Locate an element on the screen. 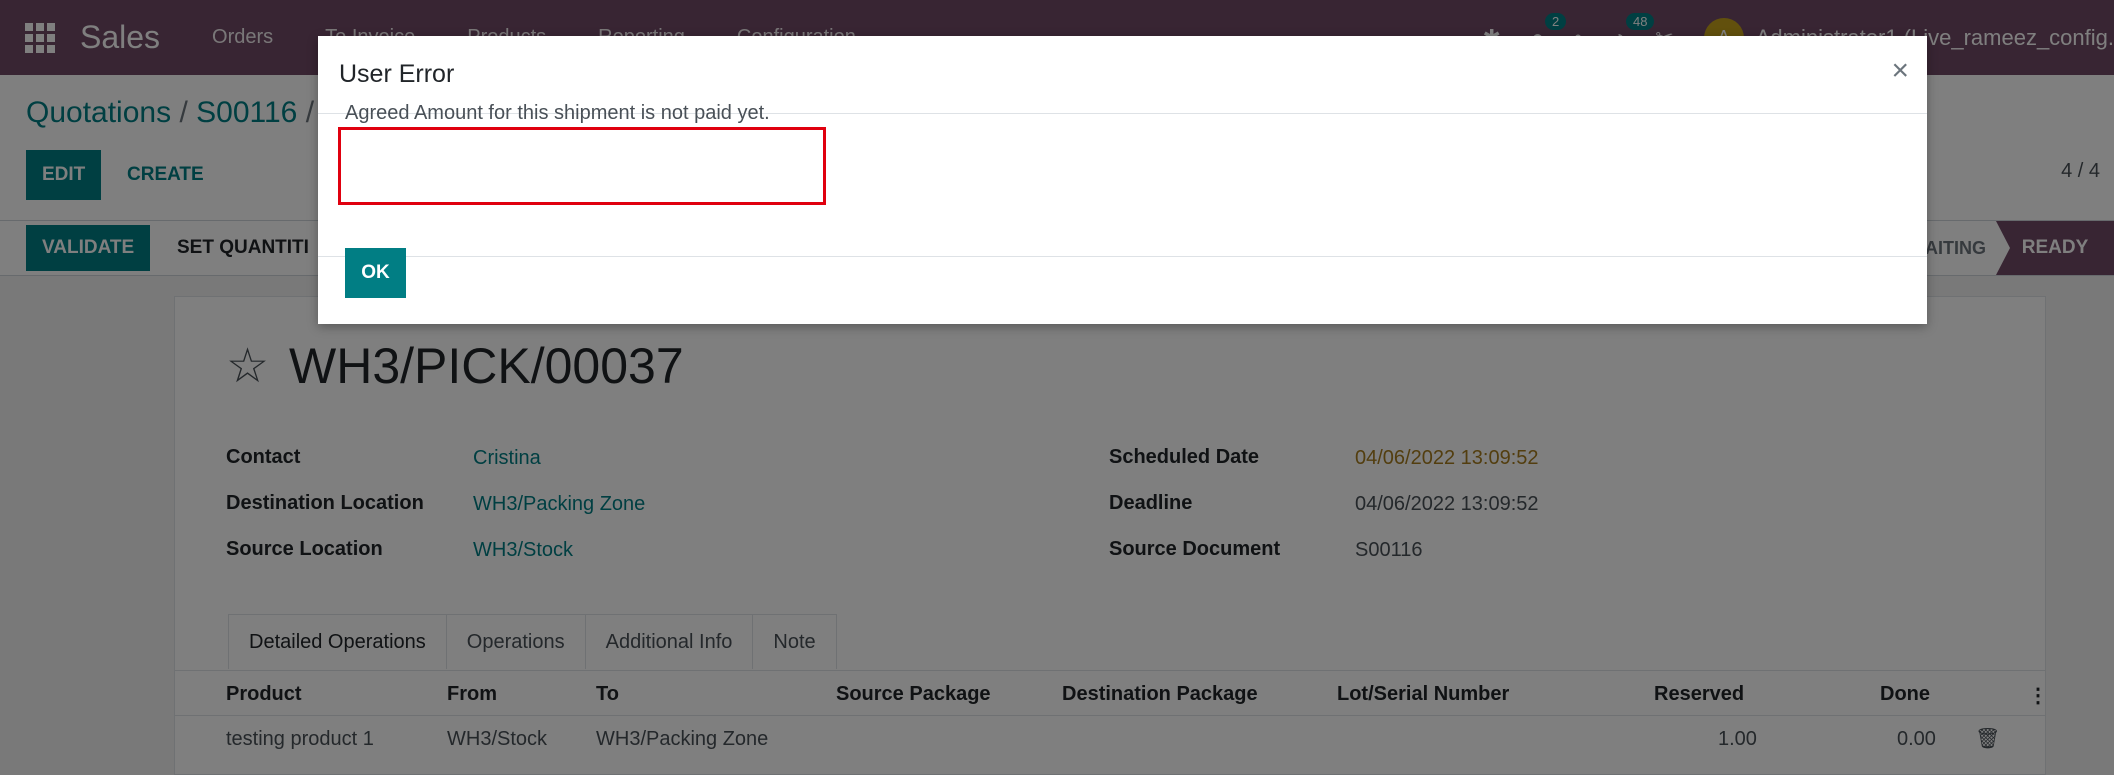 The height and width of the screenshot is (775, 2114). dialog-title: User Error is located at coordinates (397, 74).